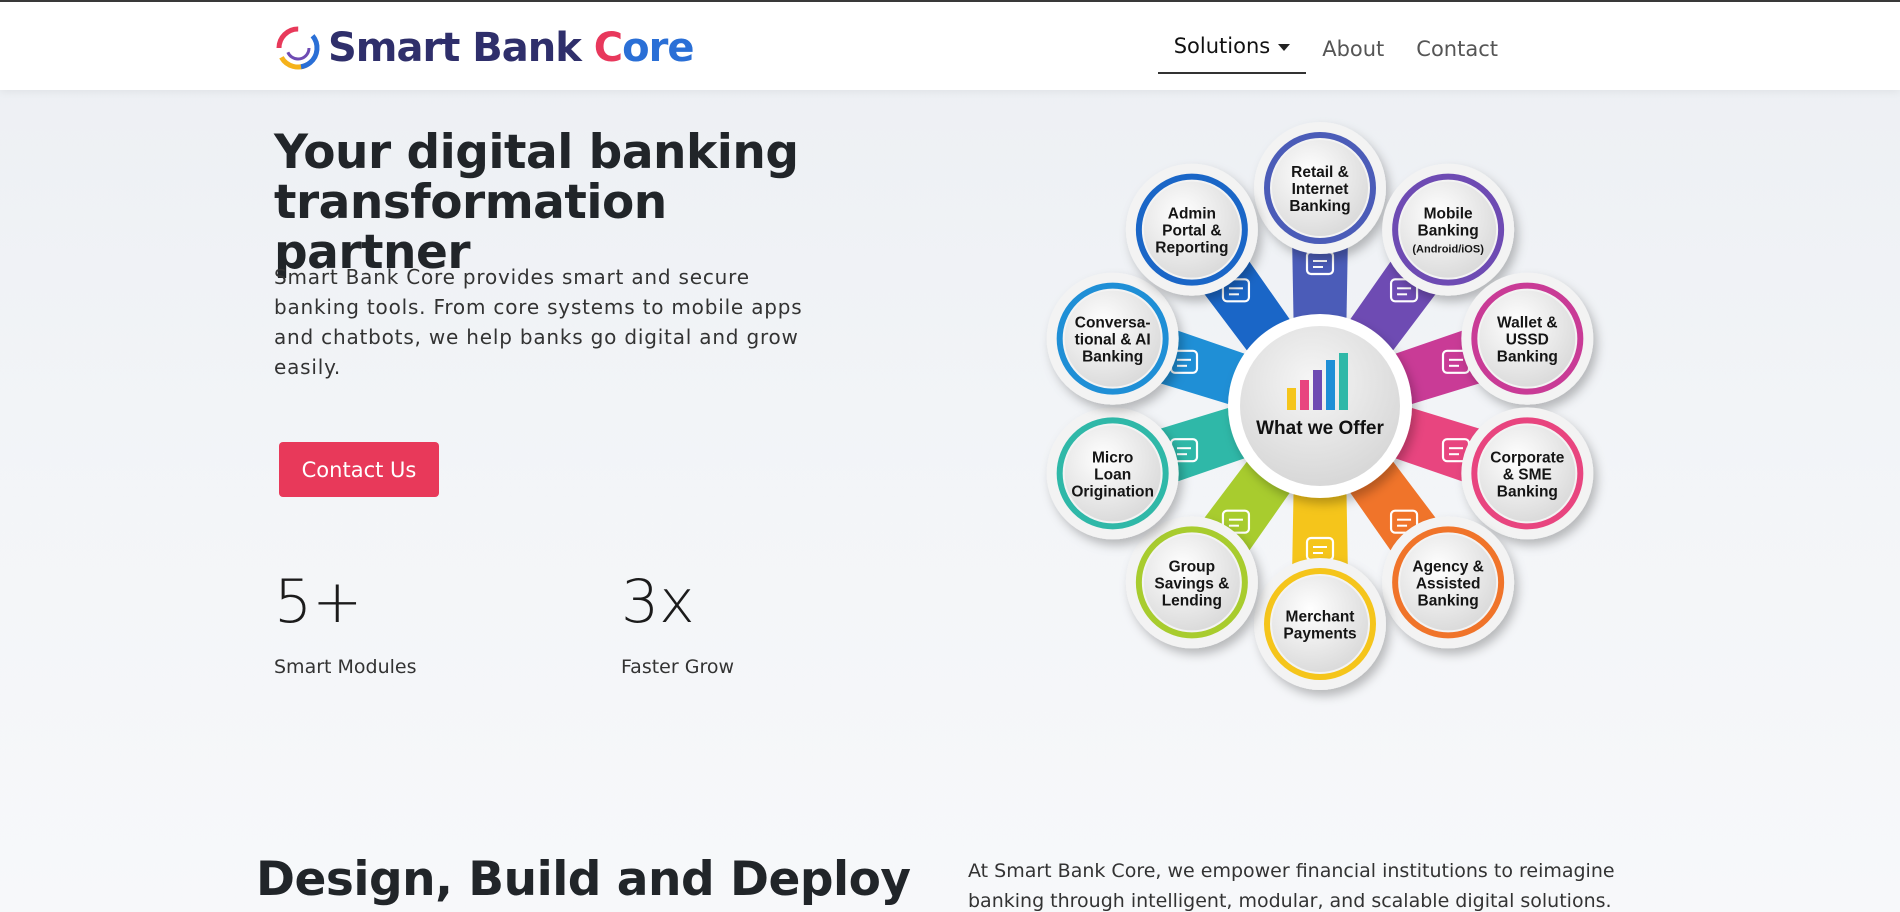 The height and width of the screenshot is (912, 1900). I want to click on offer-item-label-line: Assisted, so click(1448, 583).